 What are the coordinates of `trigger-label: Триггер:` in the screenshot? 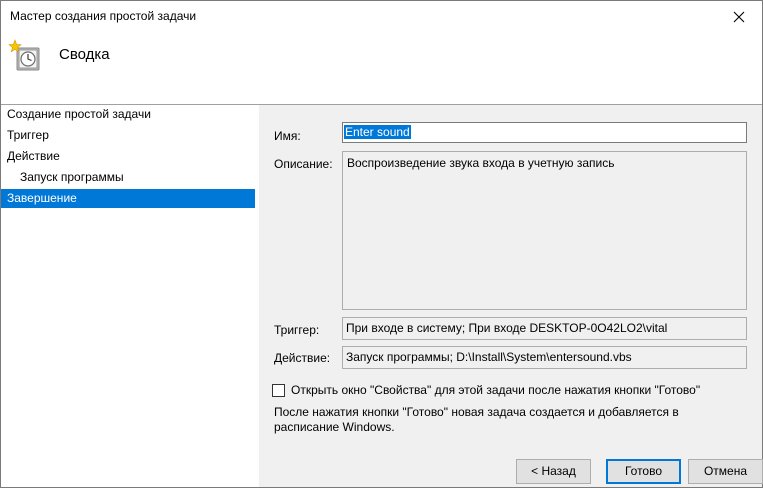 It's located at (297, 330).